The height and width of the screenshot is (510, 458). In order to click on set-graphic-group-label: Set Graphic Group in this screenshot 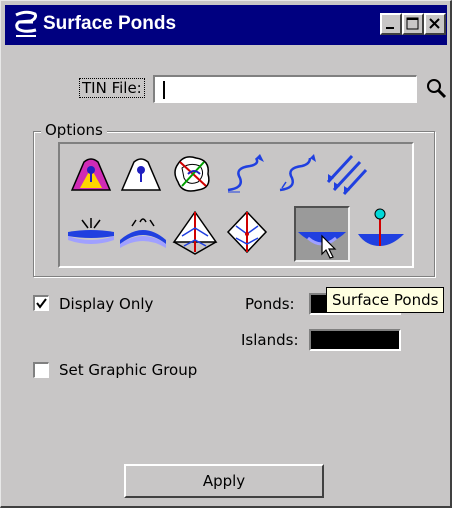, I will do `click(128, 370)`.